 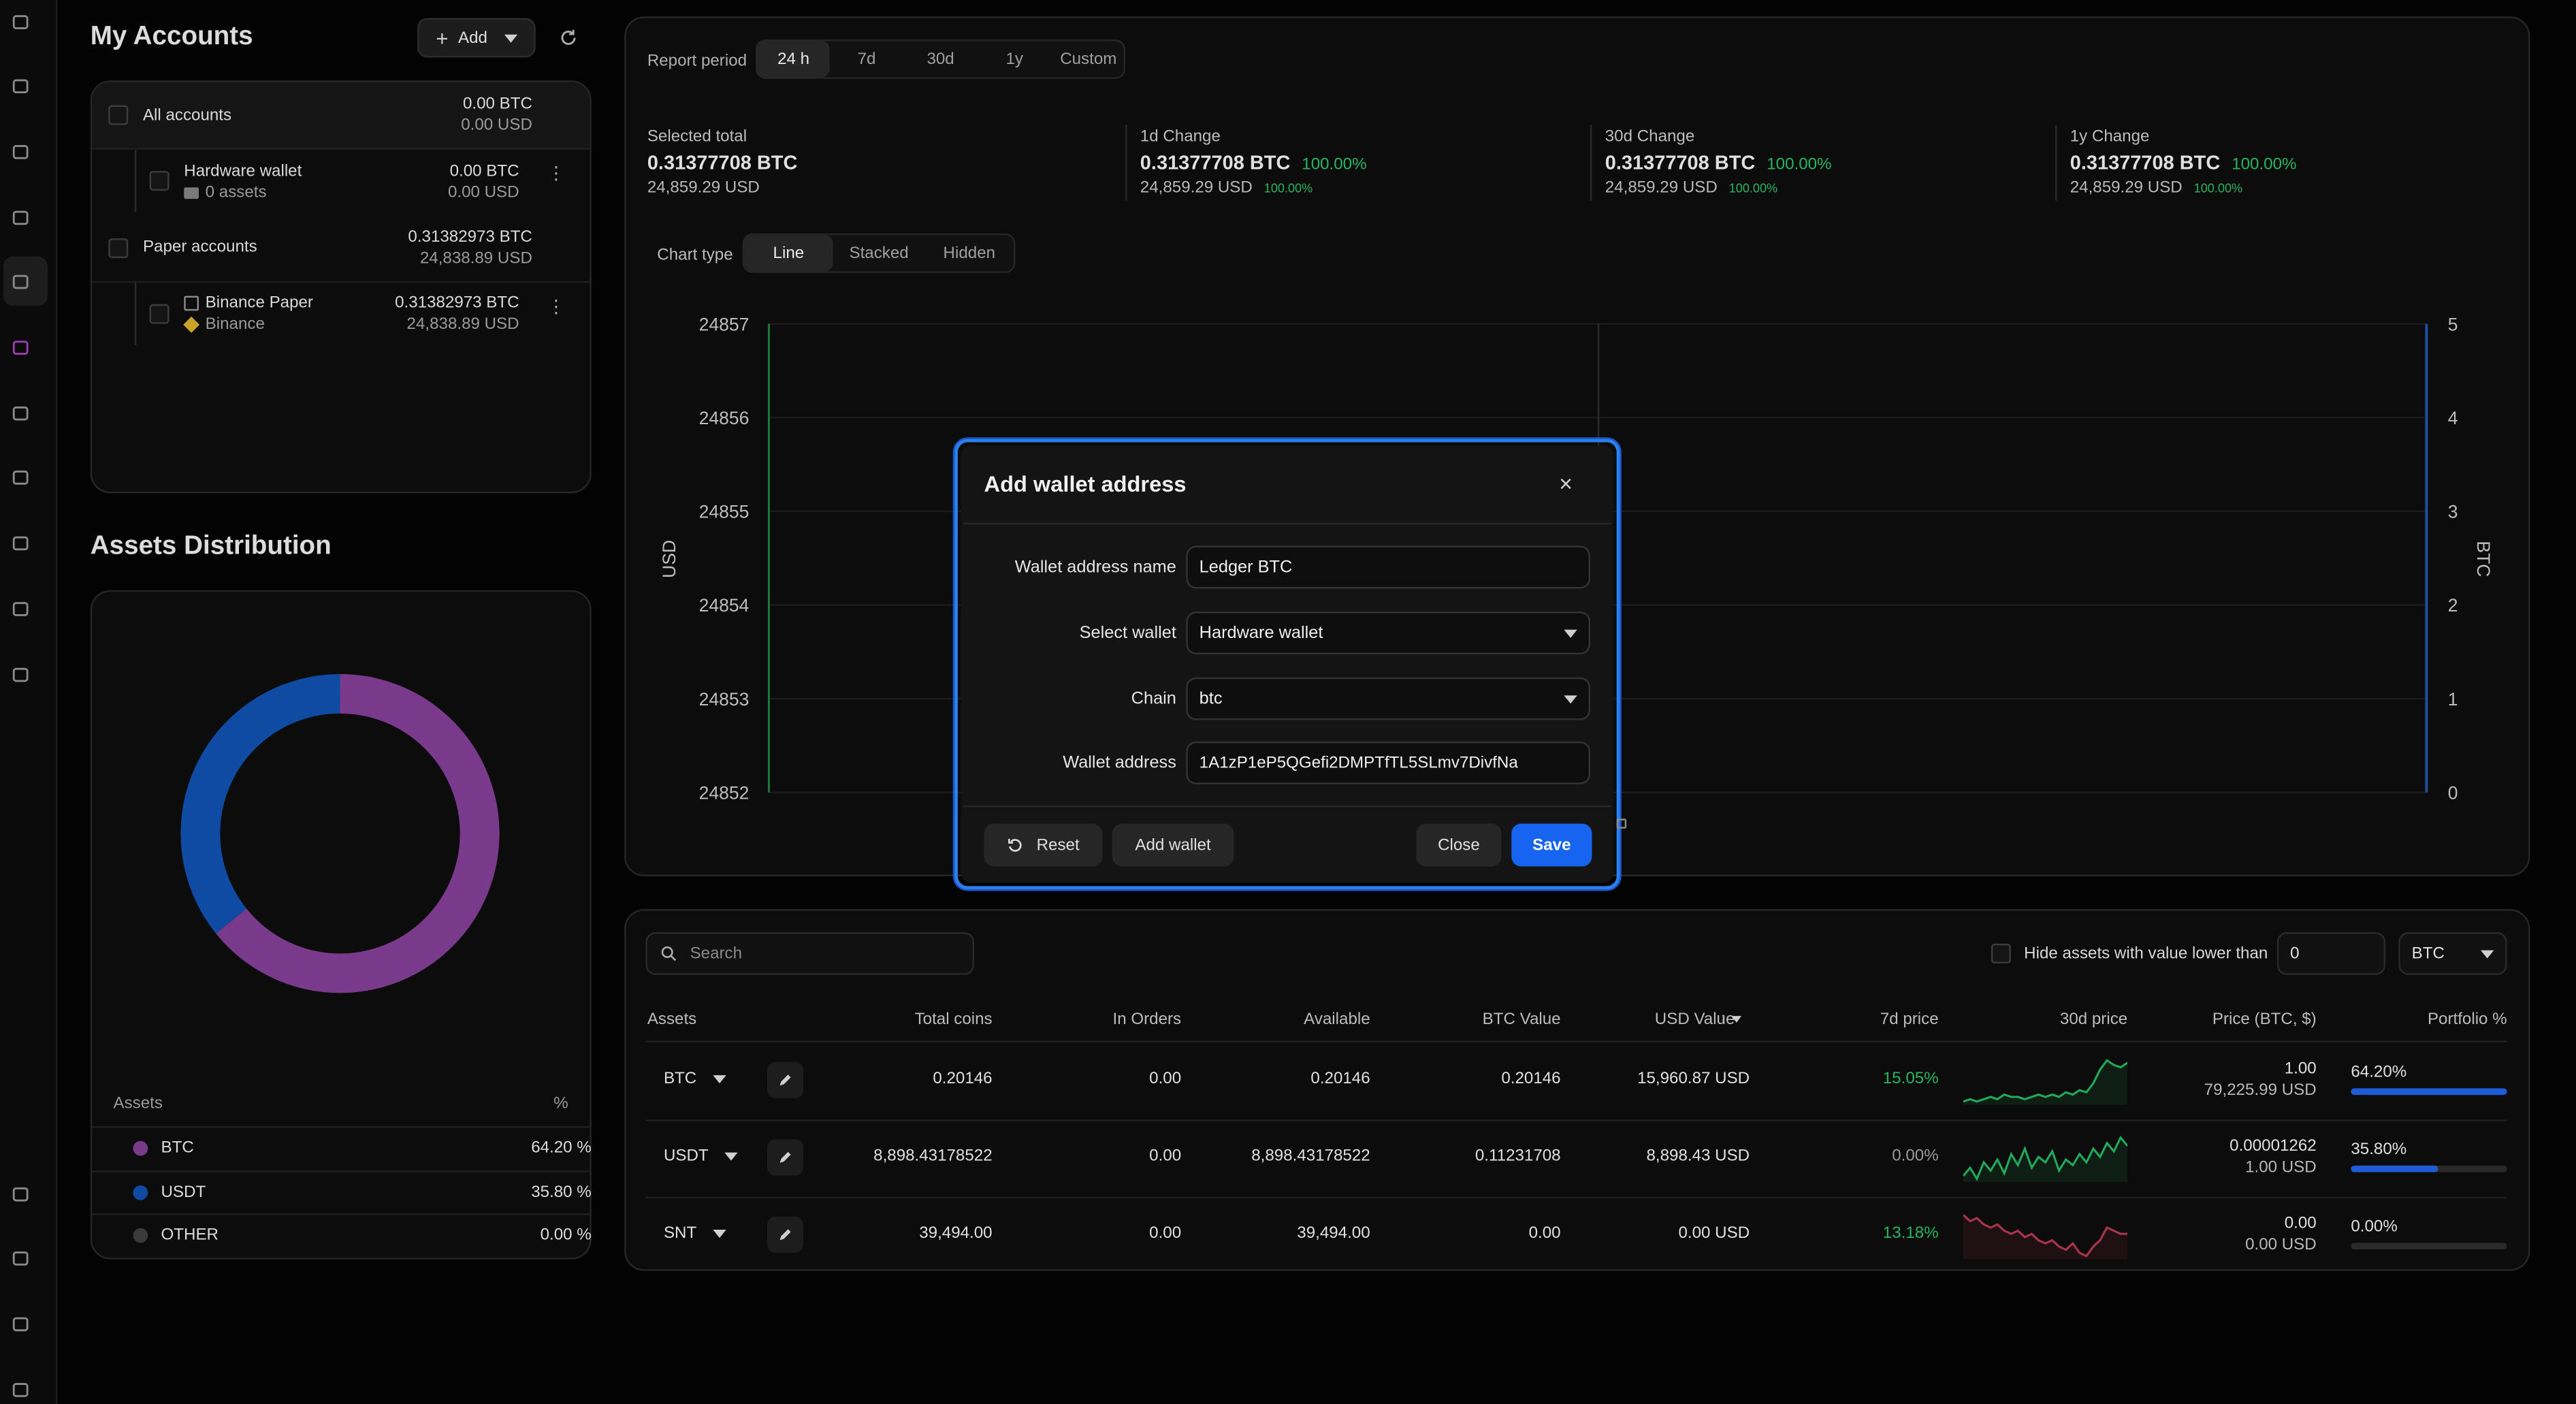 I want to click on cell-available: 39,494.00, so click(x=1334, y=1233).